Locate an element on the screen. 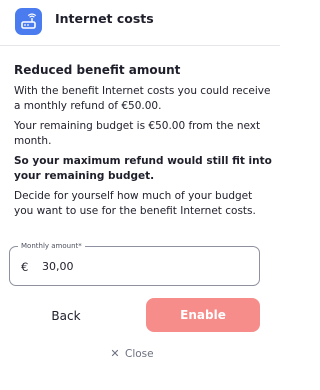  close-label: Close is located at coordinates (139, 354).